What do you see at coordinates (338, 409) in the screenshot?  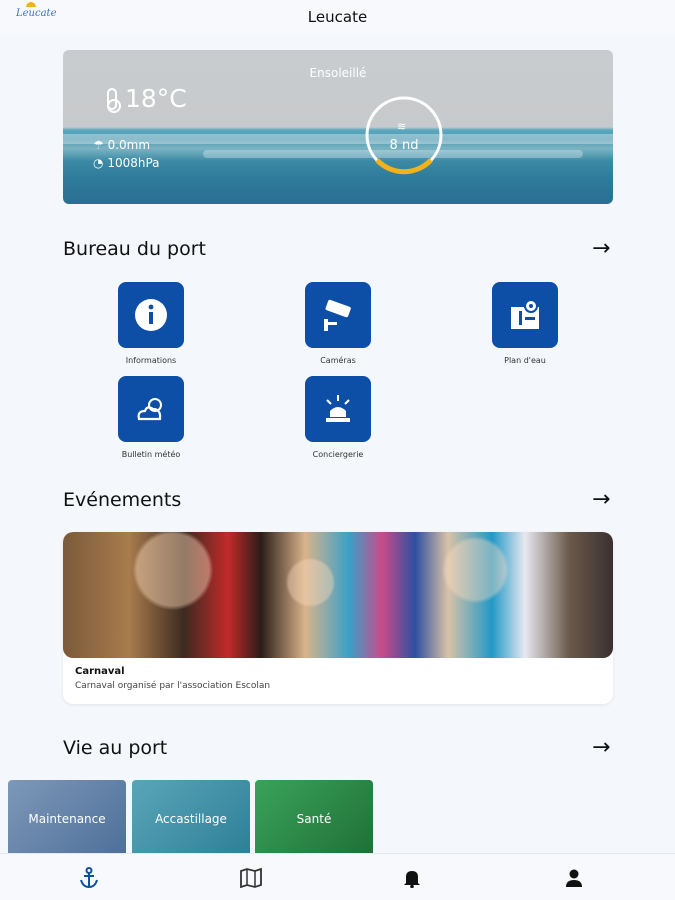 I see `siren-icon` at bounding box center [338, 409].